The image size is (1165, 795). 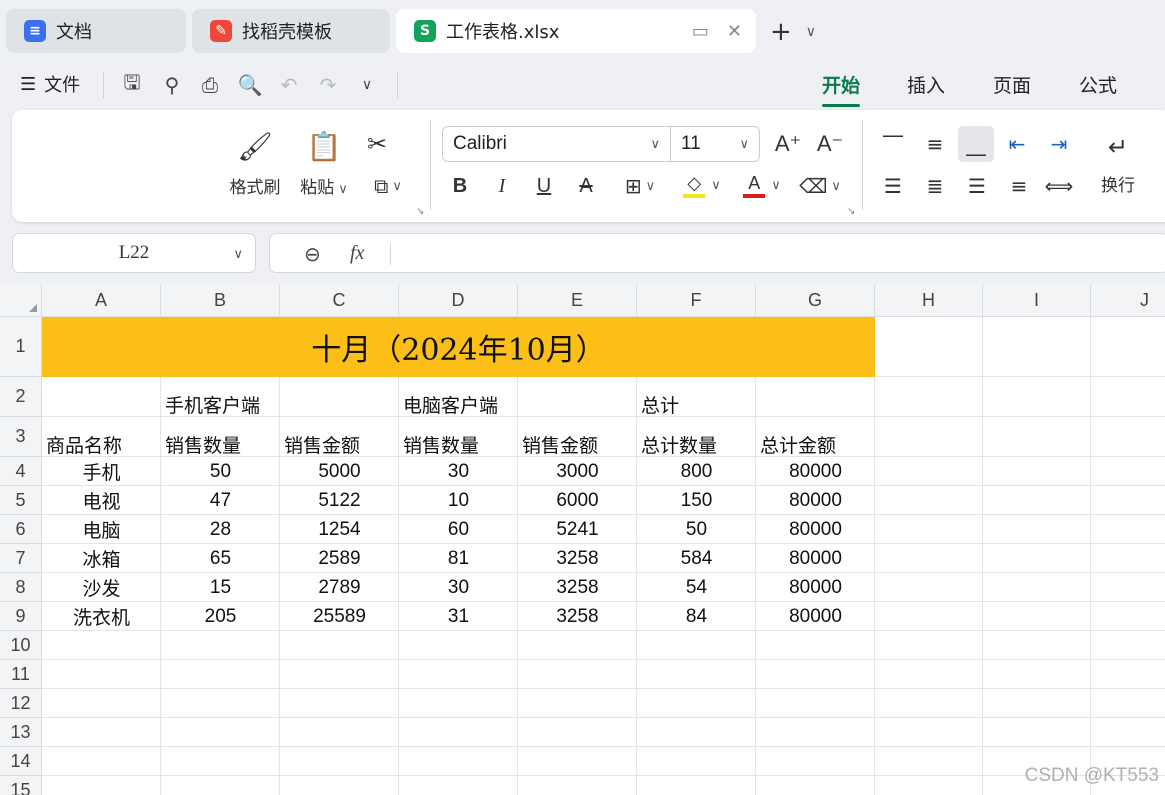 What do you see at coordinates (577, 471) in the screenshot?
I see `data-cell: 3000` at bounding box center [577, 471].